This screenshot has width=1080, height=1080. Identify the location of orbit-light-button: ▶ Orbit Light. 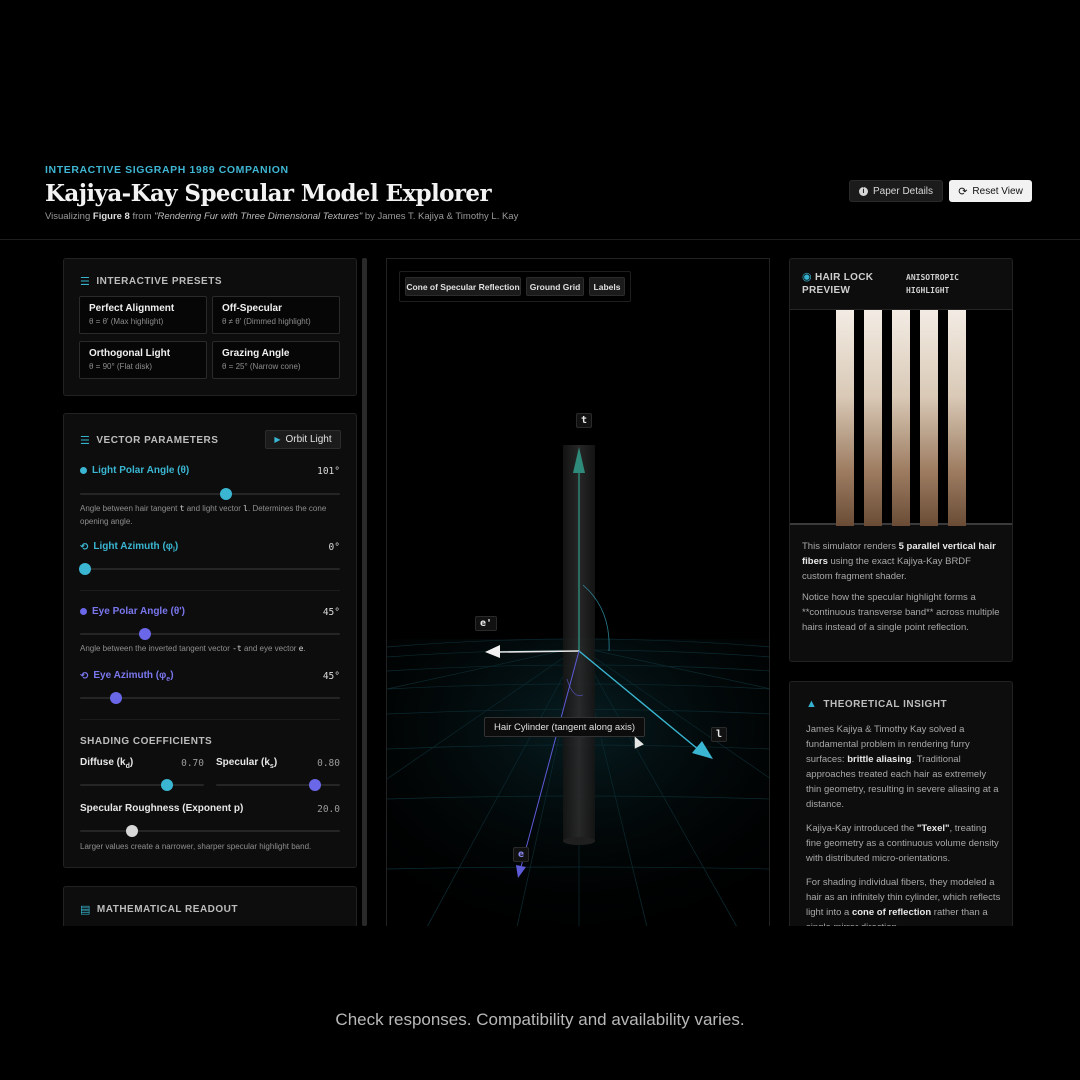
(303, 439).